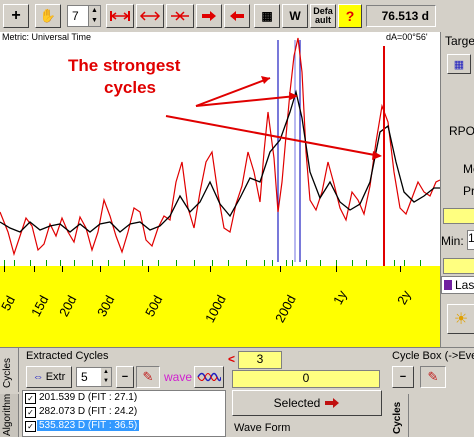 Image resolution: width=474 pixels, height=437 pixels. I want to click on wave-icon-button, so click(209, 377).